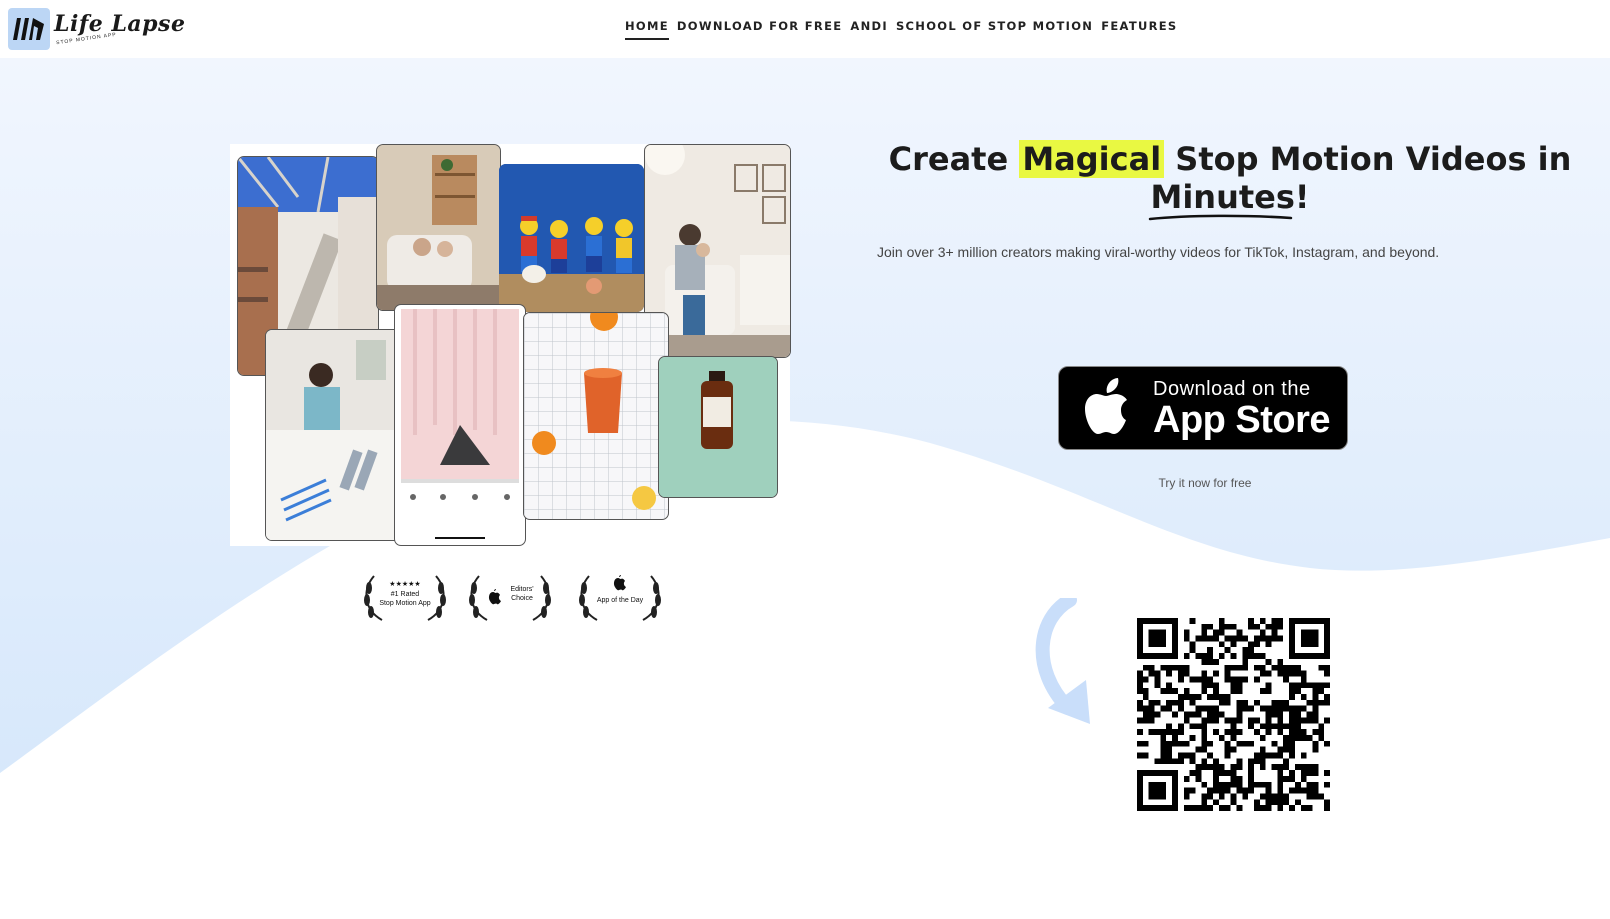 The image size is (1610, 919). What do you see at coordinates (1106, 406) in the screenshot?
I see `apple-icon` at bounding box center [1106, 406].